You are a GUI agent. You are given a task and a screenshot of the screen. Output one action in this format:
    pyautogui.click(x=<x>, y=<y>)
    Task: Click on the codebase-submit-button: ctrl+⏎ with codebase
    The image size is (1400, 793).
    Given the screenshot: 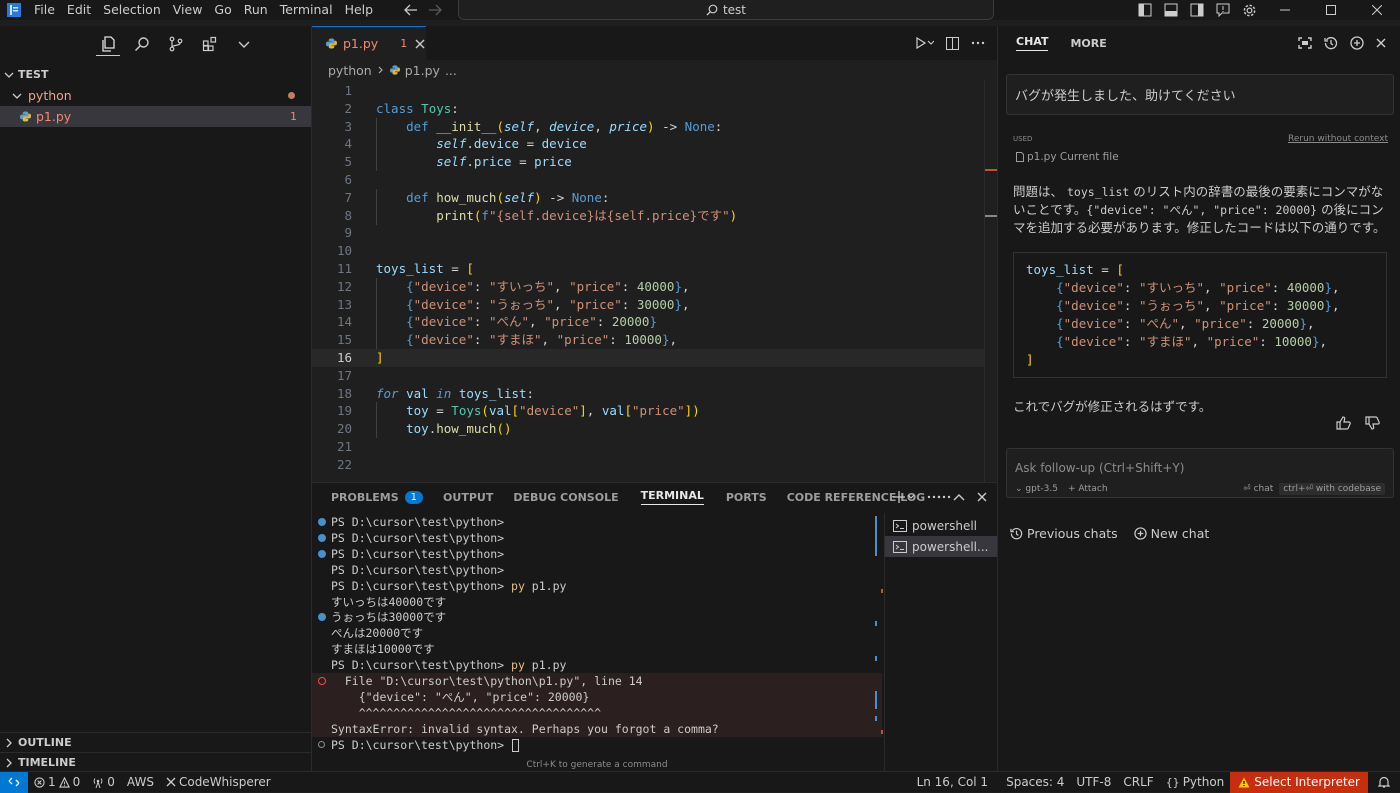 What is the action you would take?
    pyautogui.click(x=1332, y=489)
    